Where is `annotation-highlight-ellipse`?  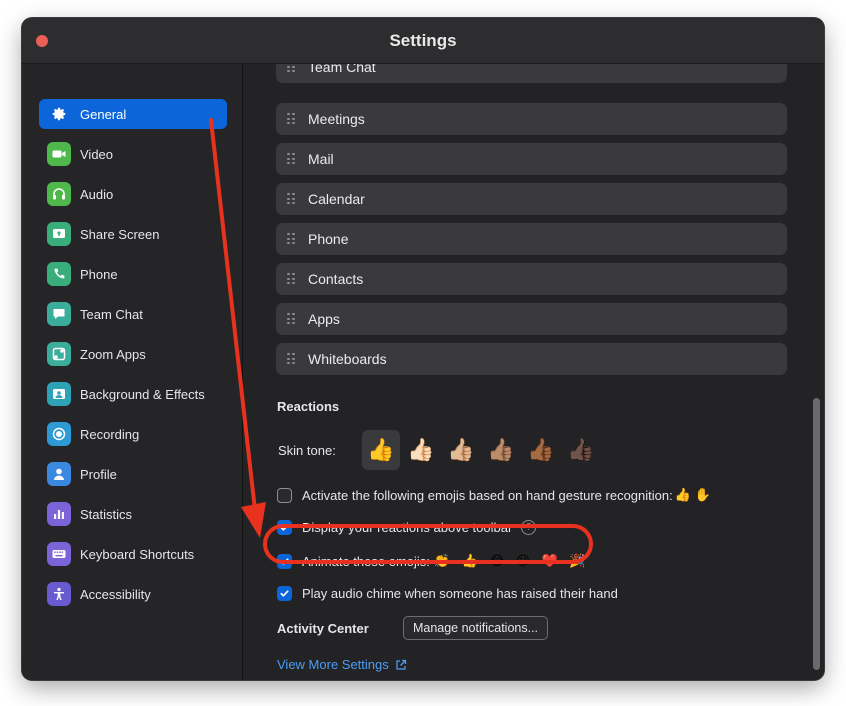 annotation-highlight-ellipse is located at coordinates (428, 544).